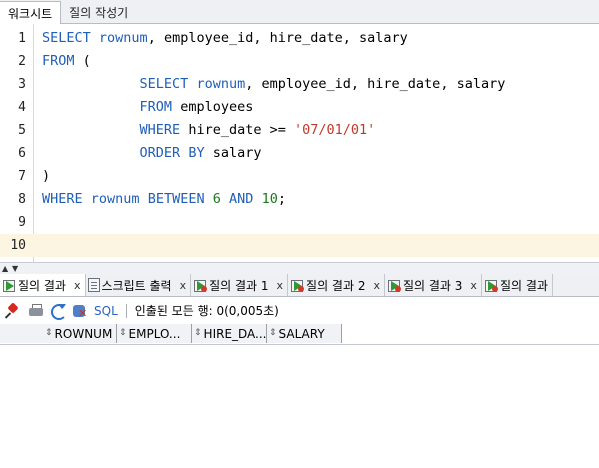 The image size is (599, 468). Describe the element at coordinates (269, 199) in the screenshot. I see `sql-number: 10` at that location.